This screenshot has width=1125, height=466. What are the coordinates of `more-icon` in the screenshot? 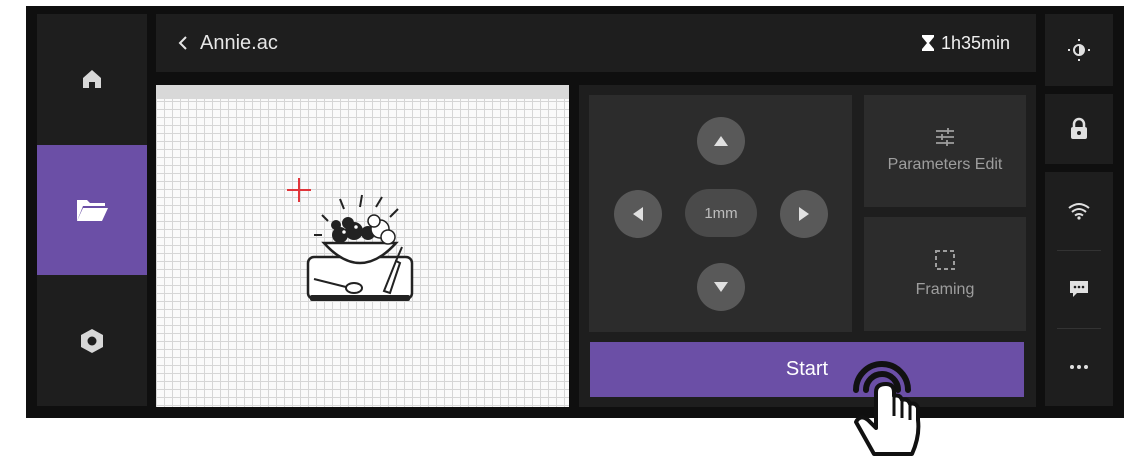 It's located at (1079, 367).